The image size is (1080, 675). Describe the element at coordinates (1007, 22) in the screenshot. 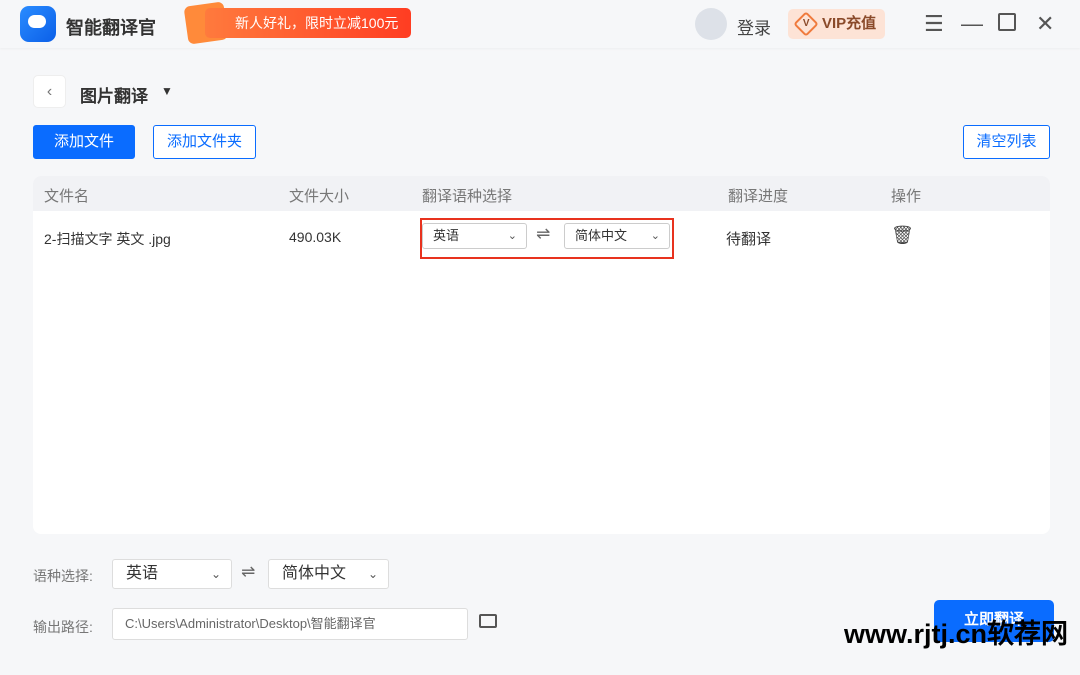

I see `maximize-icon` at that location.